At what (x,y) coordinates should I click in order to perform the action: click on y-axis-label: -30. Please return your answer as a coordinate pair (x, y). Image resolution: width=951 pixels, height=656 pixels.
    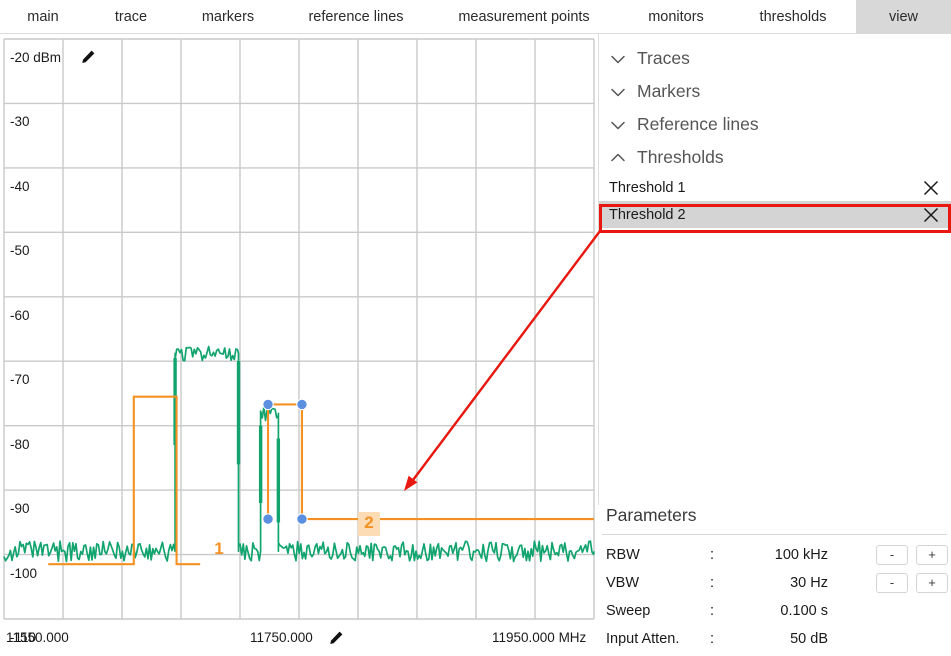
    Looking at the image, I should click on (20, 122).